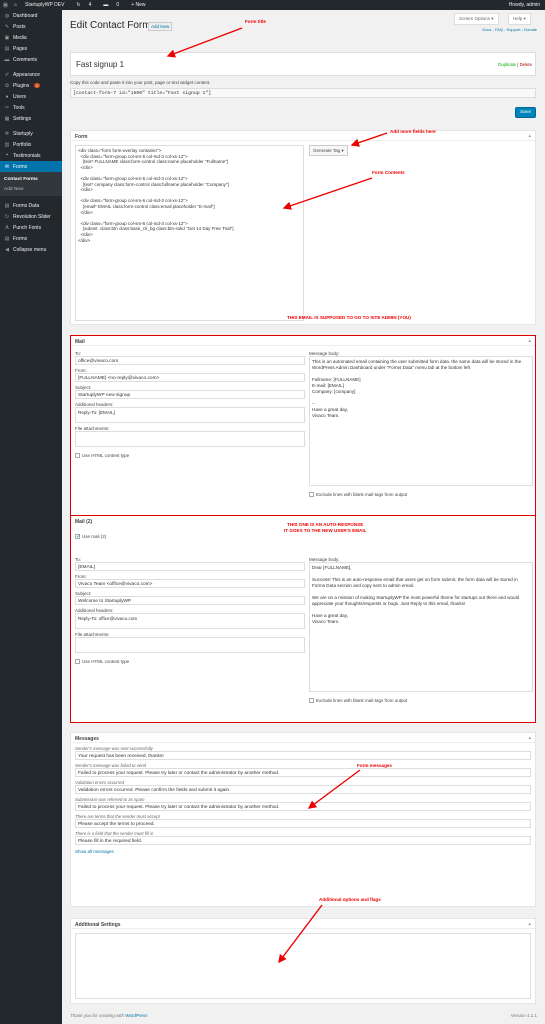 The width and height of the screenshot is (545, 1024). I want to click on quote-icon: ❝, so click(7, 155).